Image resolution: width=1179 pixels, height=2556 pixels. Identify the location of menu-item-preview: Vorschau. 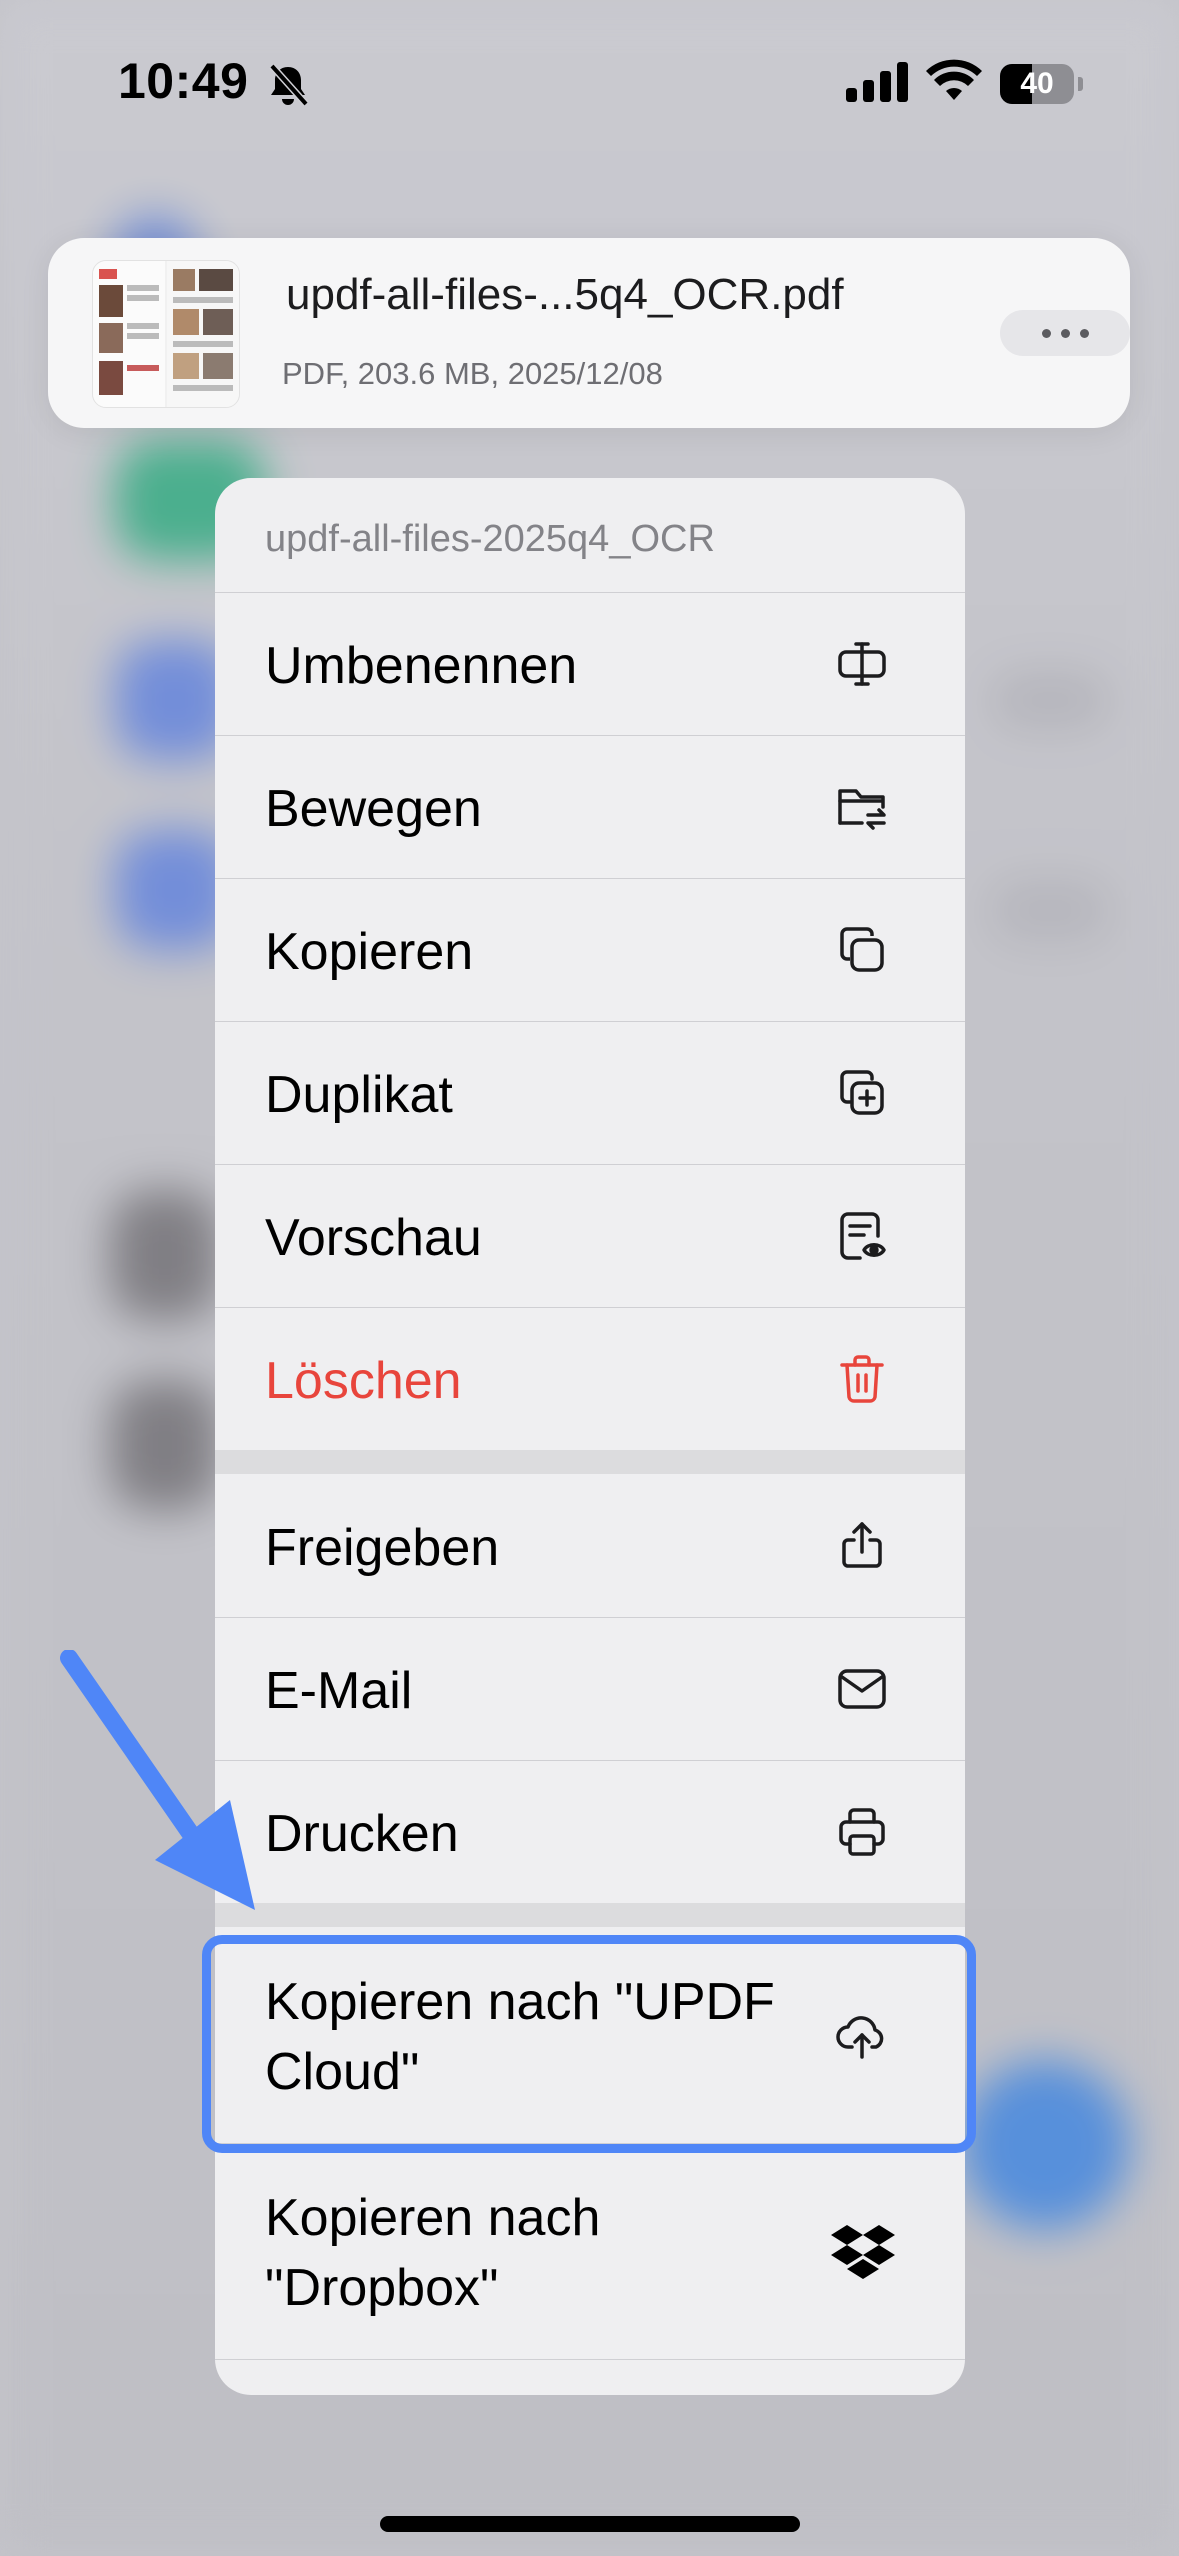
(590, 1236).